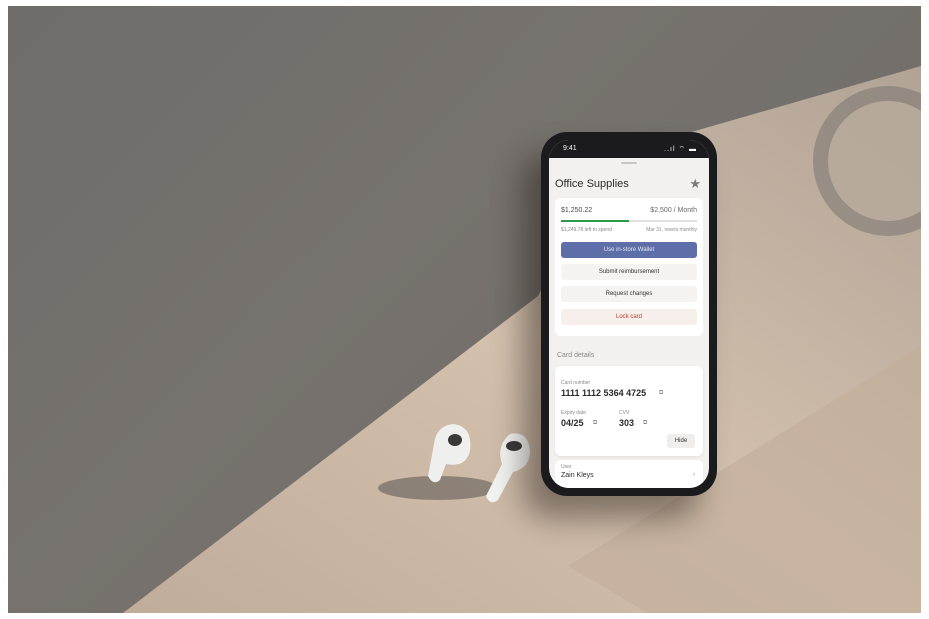 Image resolution: width=929 pixels, height=619 pixels. I want to click on chevron-icon: ›, so click(694, 475).